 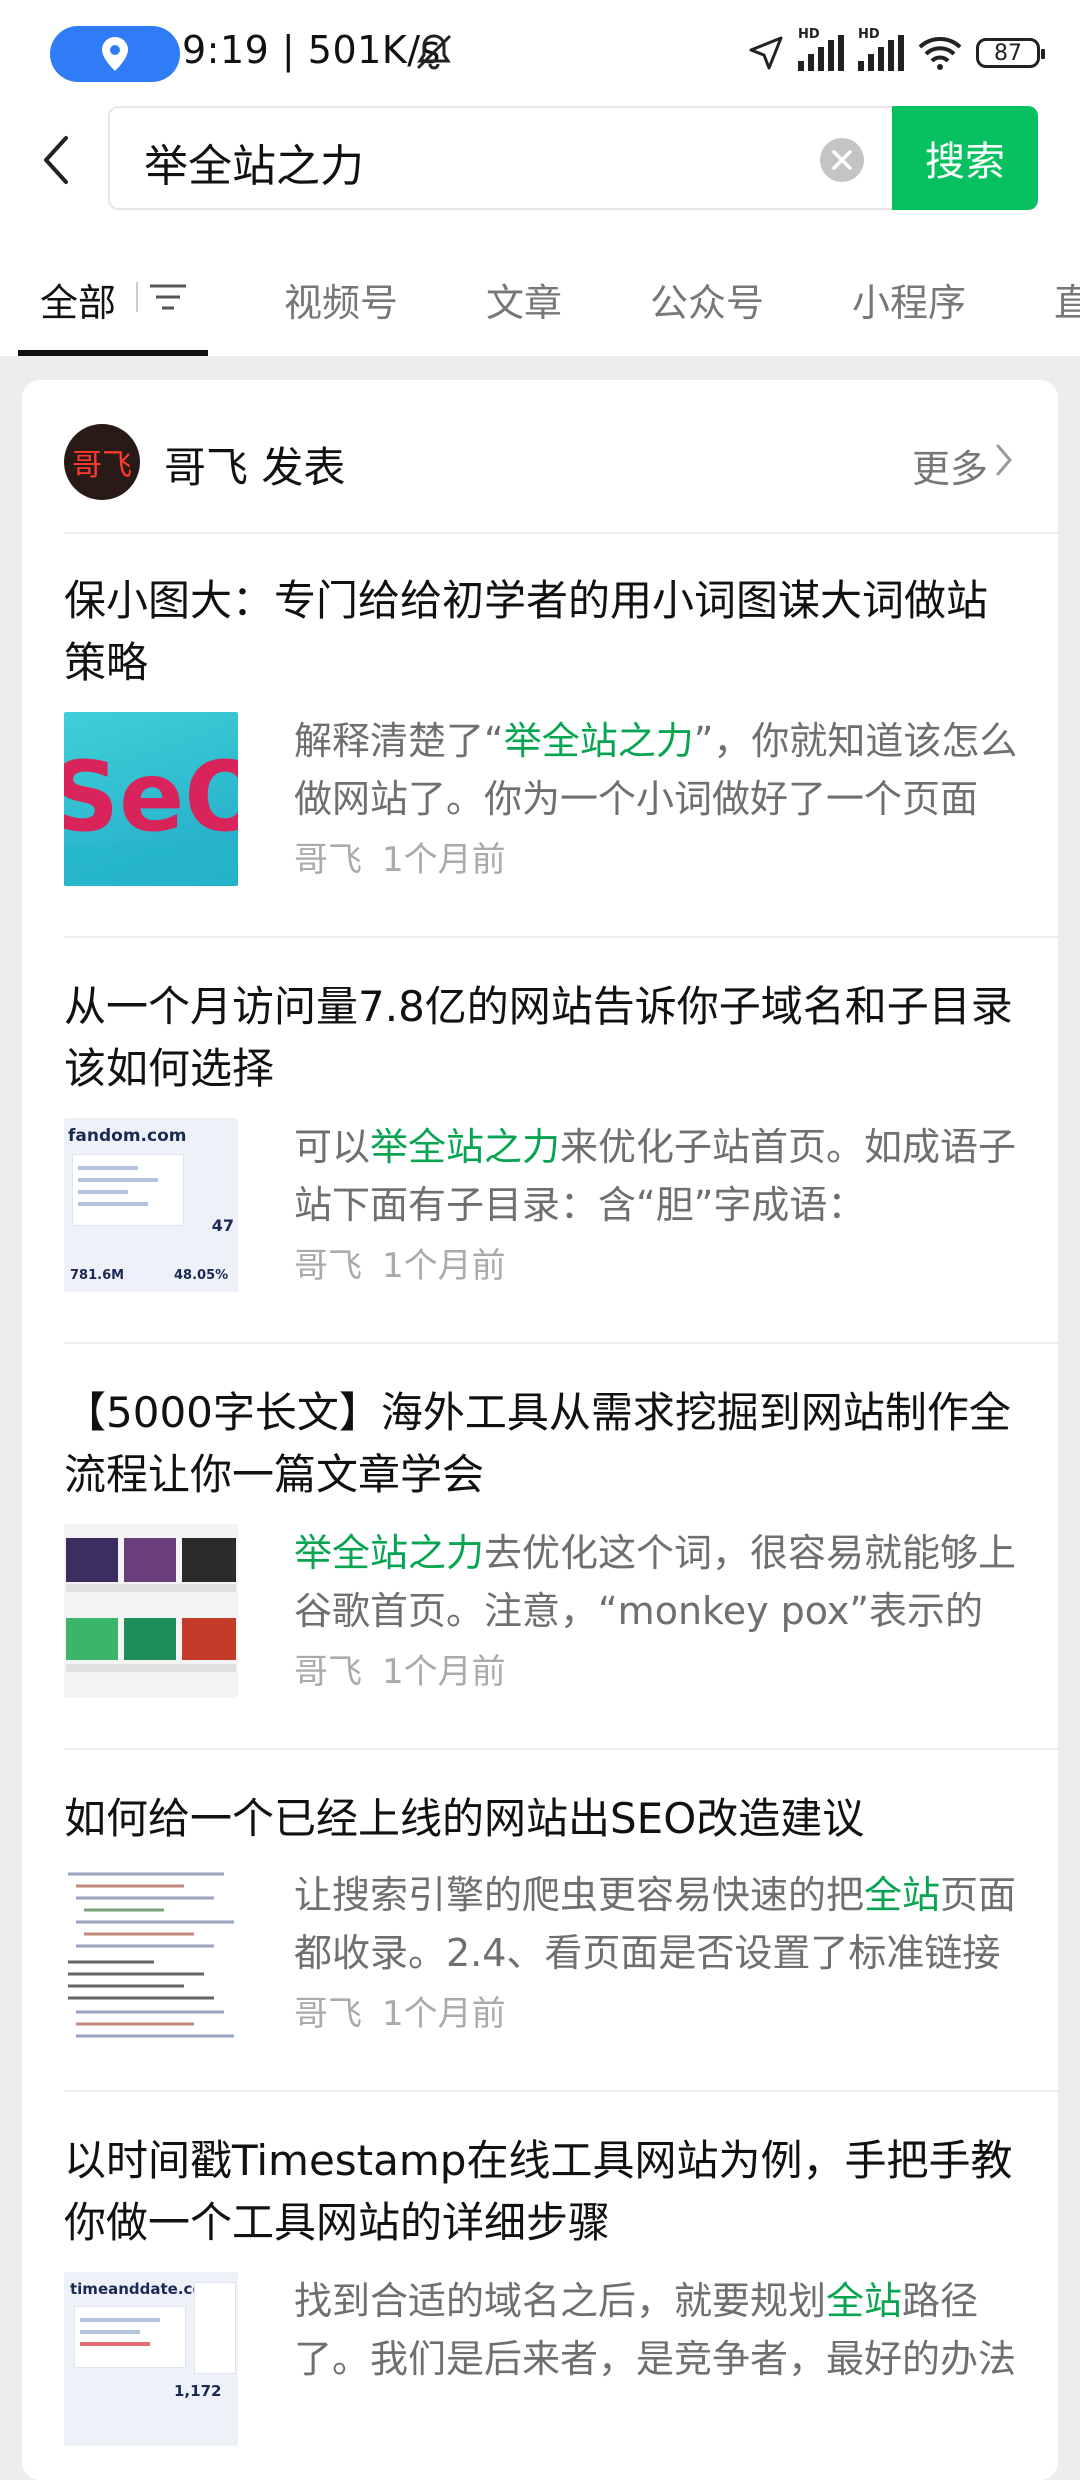 What do you see at coordinates (501, 158) in the screenshot?
I see `search-input: 举全站之力` at bounding box center [501, 158].